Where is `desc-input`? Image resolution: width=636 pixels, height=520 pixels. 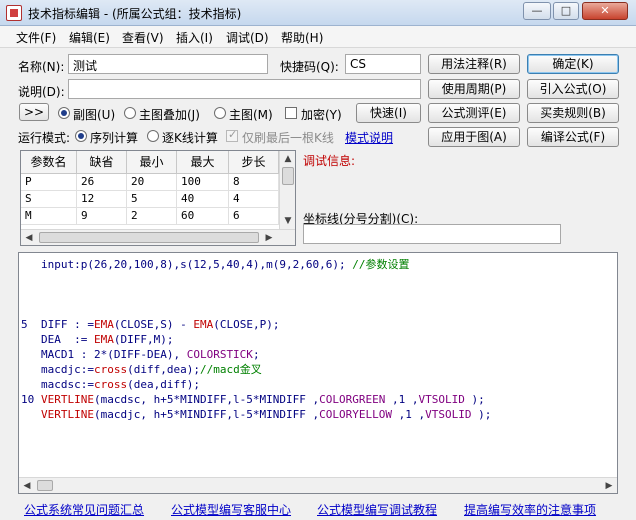 desc-input is located at coordinates (244, 89).